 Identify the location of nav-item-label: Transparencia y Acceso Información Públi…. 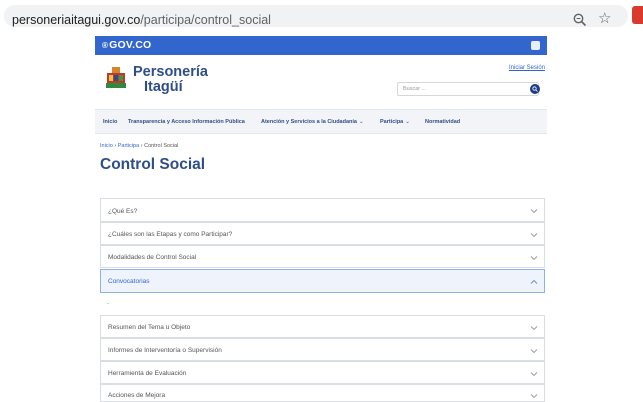
(186, 122).